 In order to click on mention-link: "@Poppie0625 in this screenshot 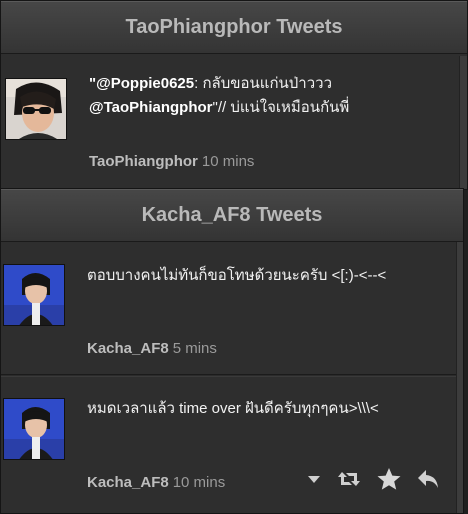, I will do `click(141, 83)`.